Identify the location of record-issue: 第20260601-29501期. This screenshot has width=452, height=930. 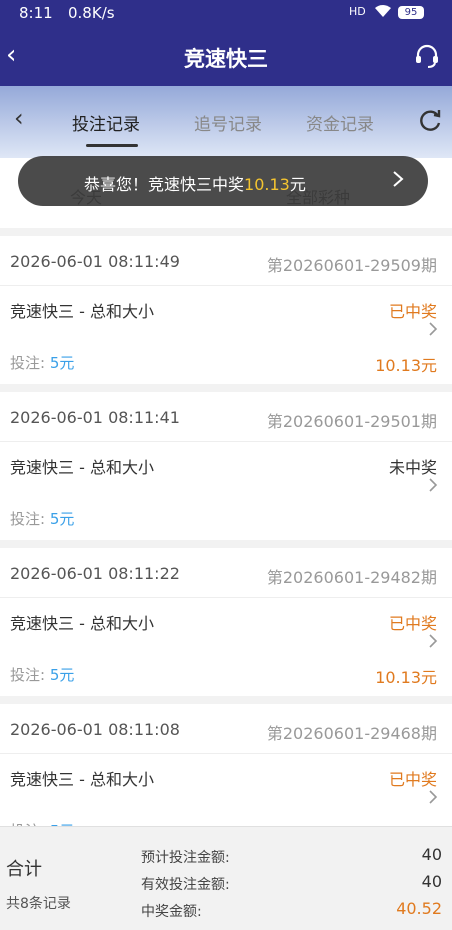
(351, 421).